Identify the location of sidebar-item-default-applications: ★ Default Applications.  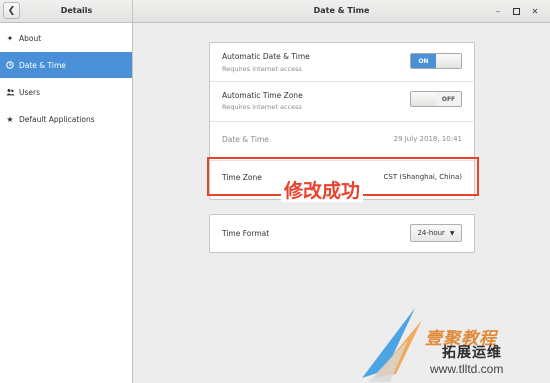
(66, 119).